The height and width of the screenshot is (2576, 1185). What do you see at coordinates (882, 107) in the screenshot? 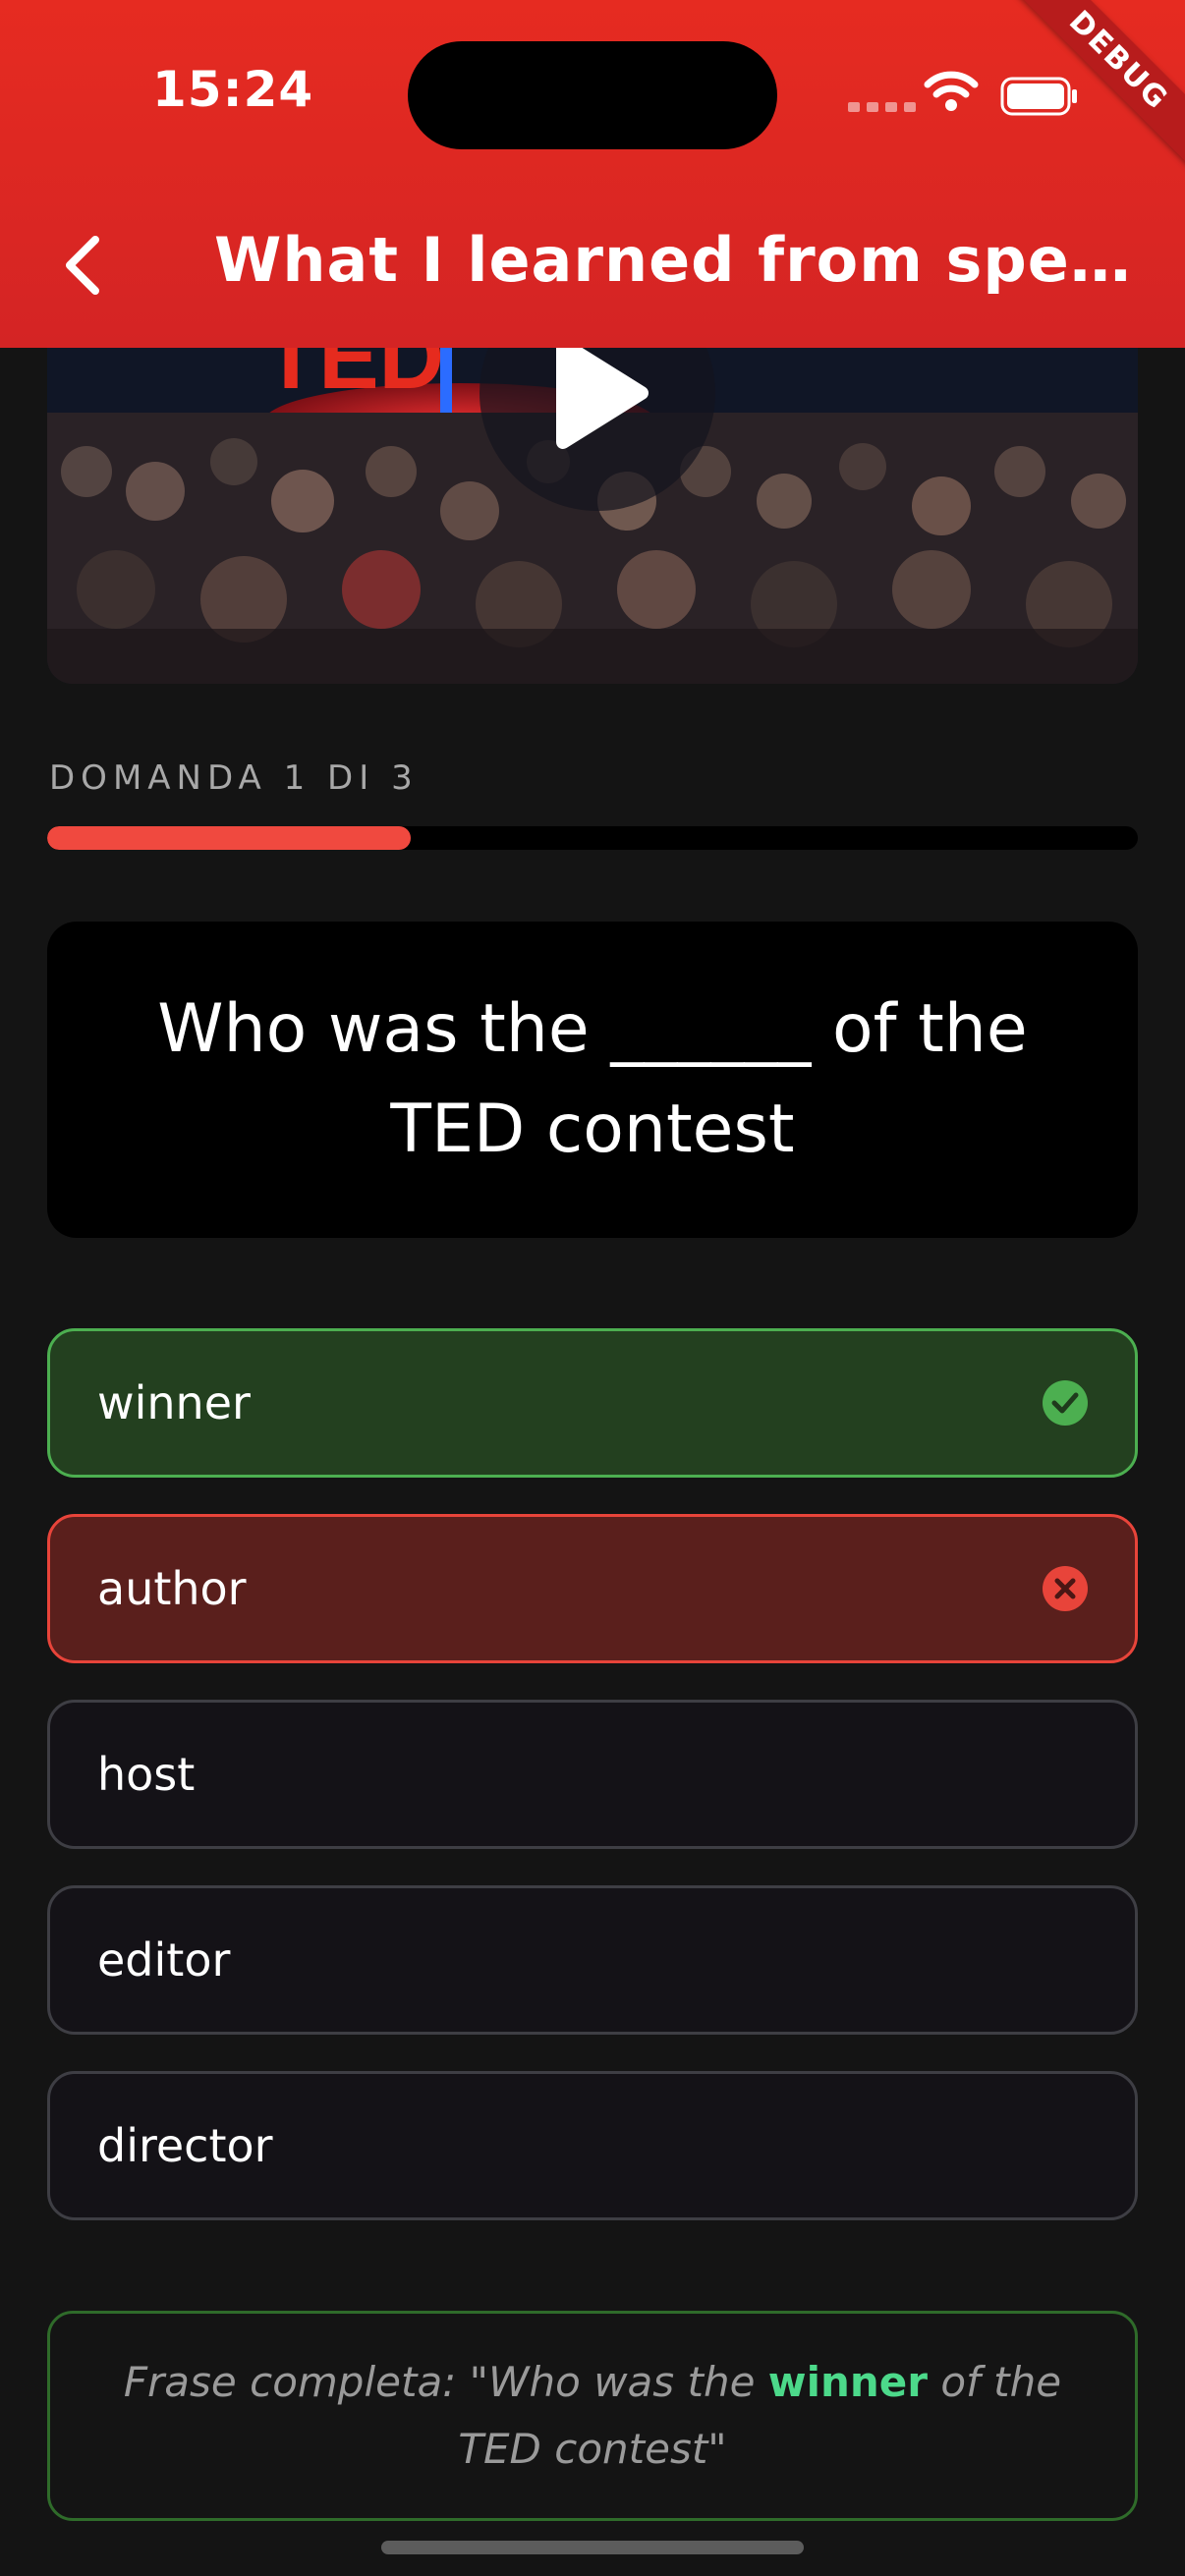
I see `cellular-signal-icon` at bounding box center [882, 107].